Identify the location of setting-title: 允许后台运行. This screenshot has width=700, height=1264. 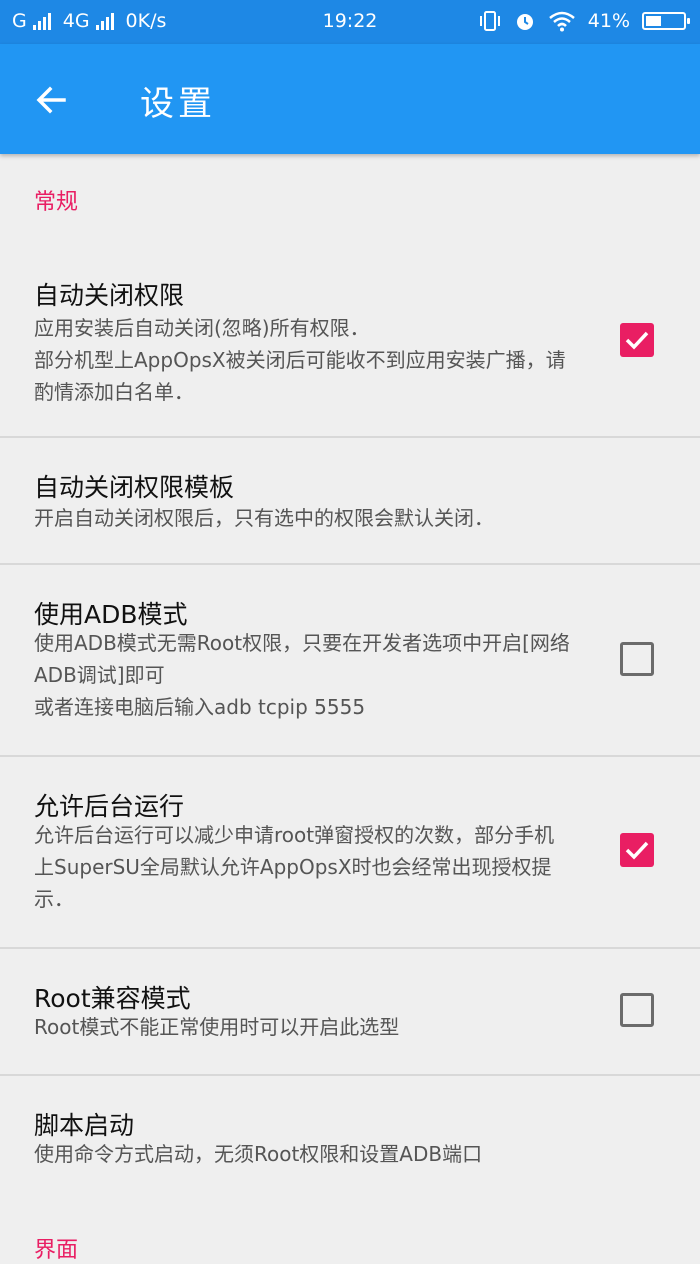
(109, 806).